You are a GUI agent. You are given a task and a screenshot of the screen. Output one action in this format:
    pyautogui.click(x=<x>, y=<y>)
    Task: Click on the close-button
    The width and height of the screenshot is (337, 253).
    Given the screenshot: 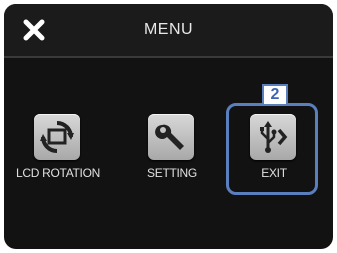 What is the action you would take?
    pyautogui.click(x=34, y=30)
    